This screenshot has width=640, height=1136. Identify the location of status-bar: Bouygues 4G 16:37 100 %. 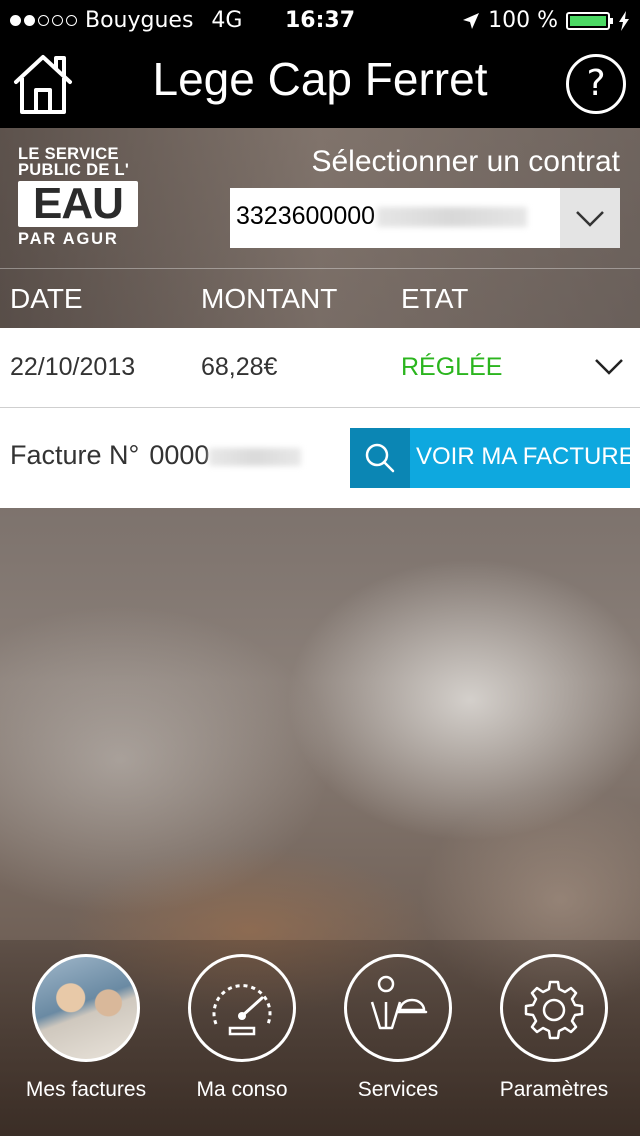
(320, 20).